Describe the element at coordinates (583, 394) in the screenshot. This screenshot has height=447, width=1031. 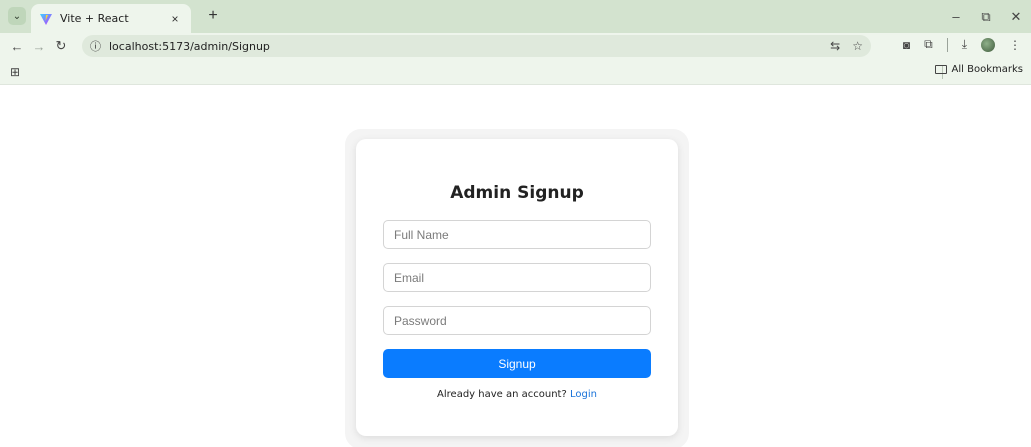
I see `login-link: Login` at that location.